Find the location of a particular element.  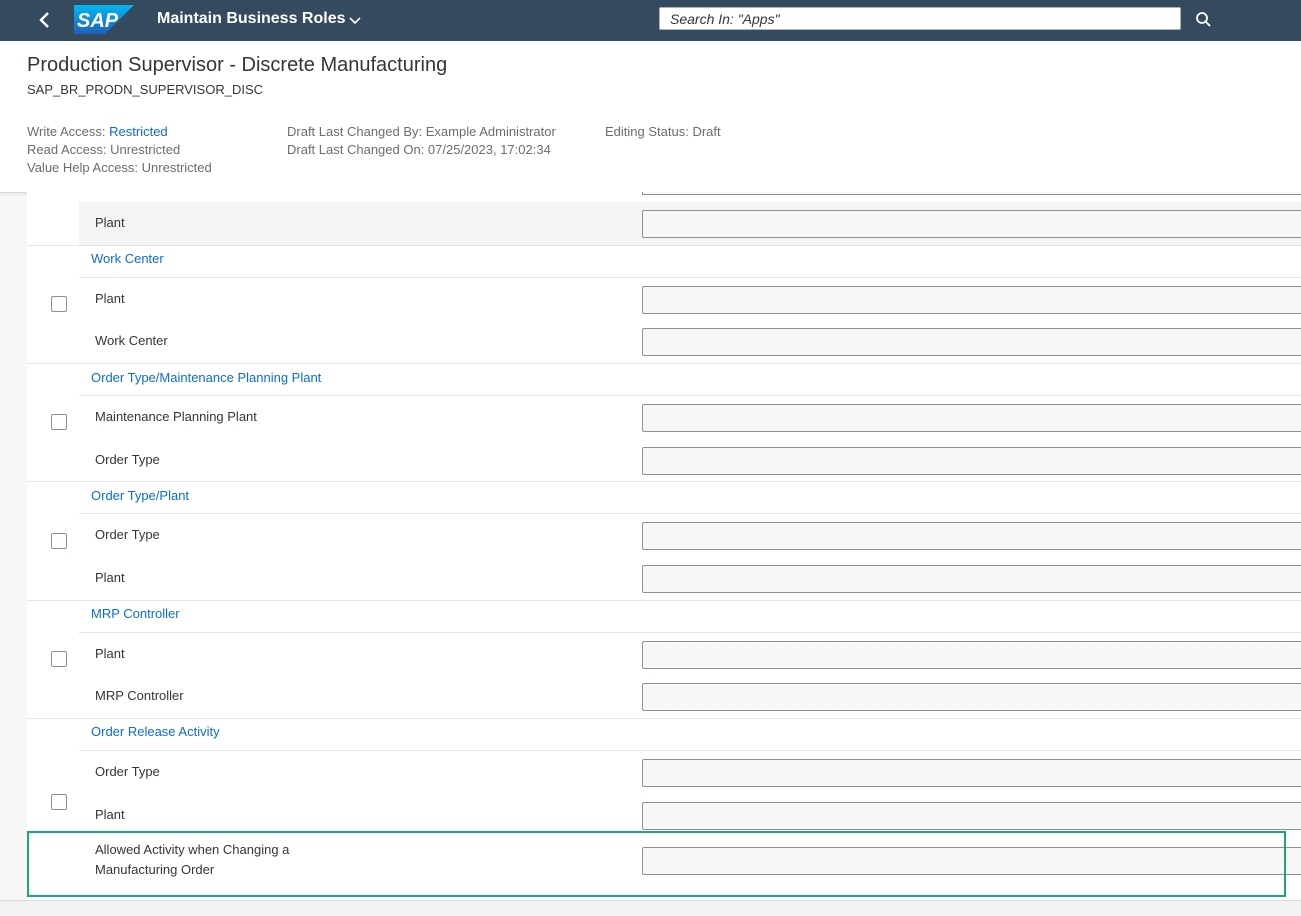

sap-logo: SAP is located at coordinates (104, 19).